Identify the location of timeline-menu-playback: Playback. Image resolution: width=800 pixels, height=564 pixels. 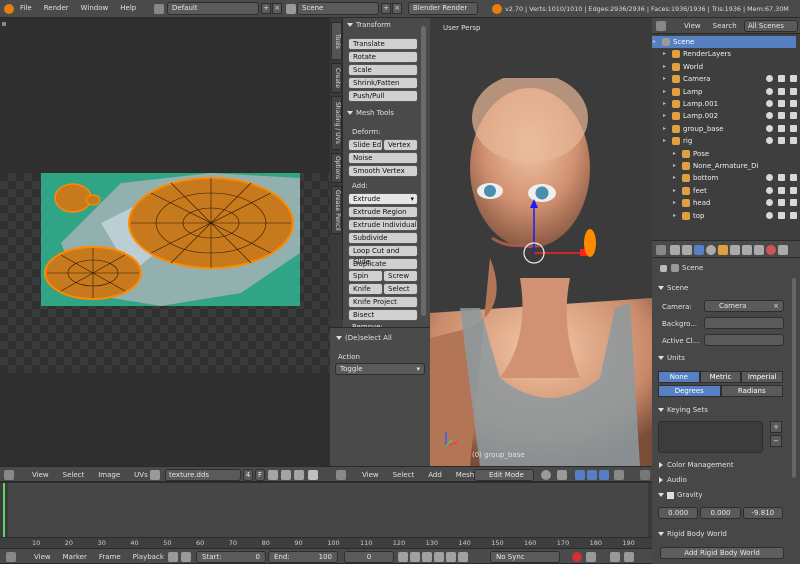
(148, 557).